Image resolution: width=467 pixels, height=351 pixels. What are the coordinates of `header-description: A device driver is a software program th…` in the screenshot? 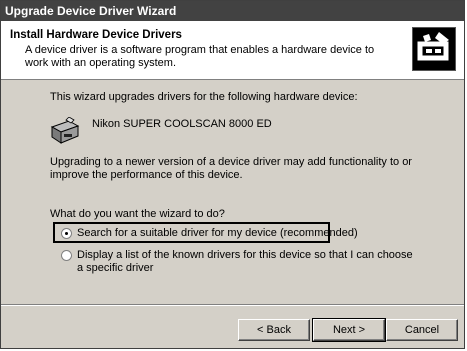 It's located at (200, 56).